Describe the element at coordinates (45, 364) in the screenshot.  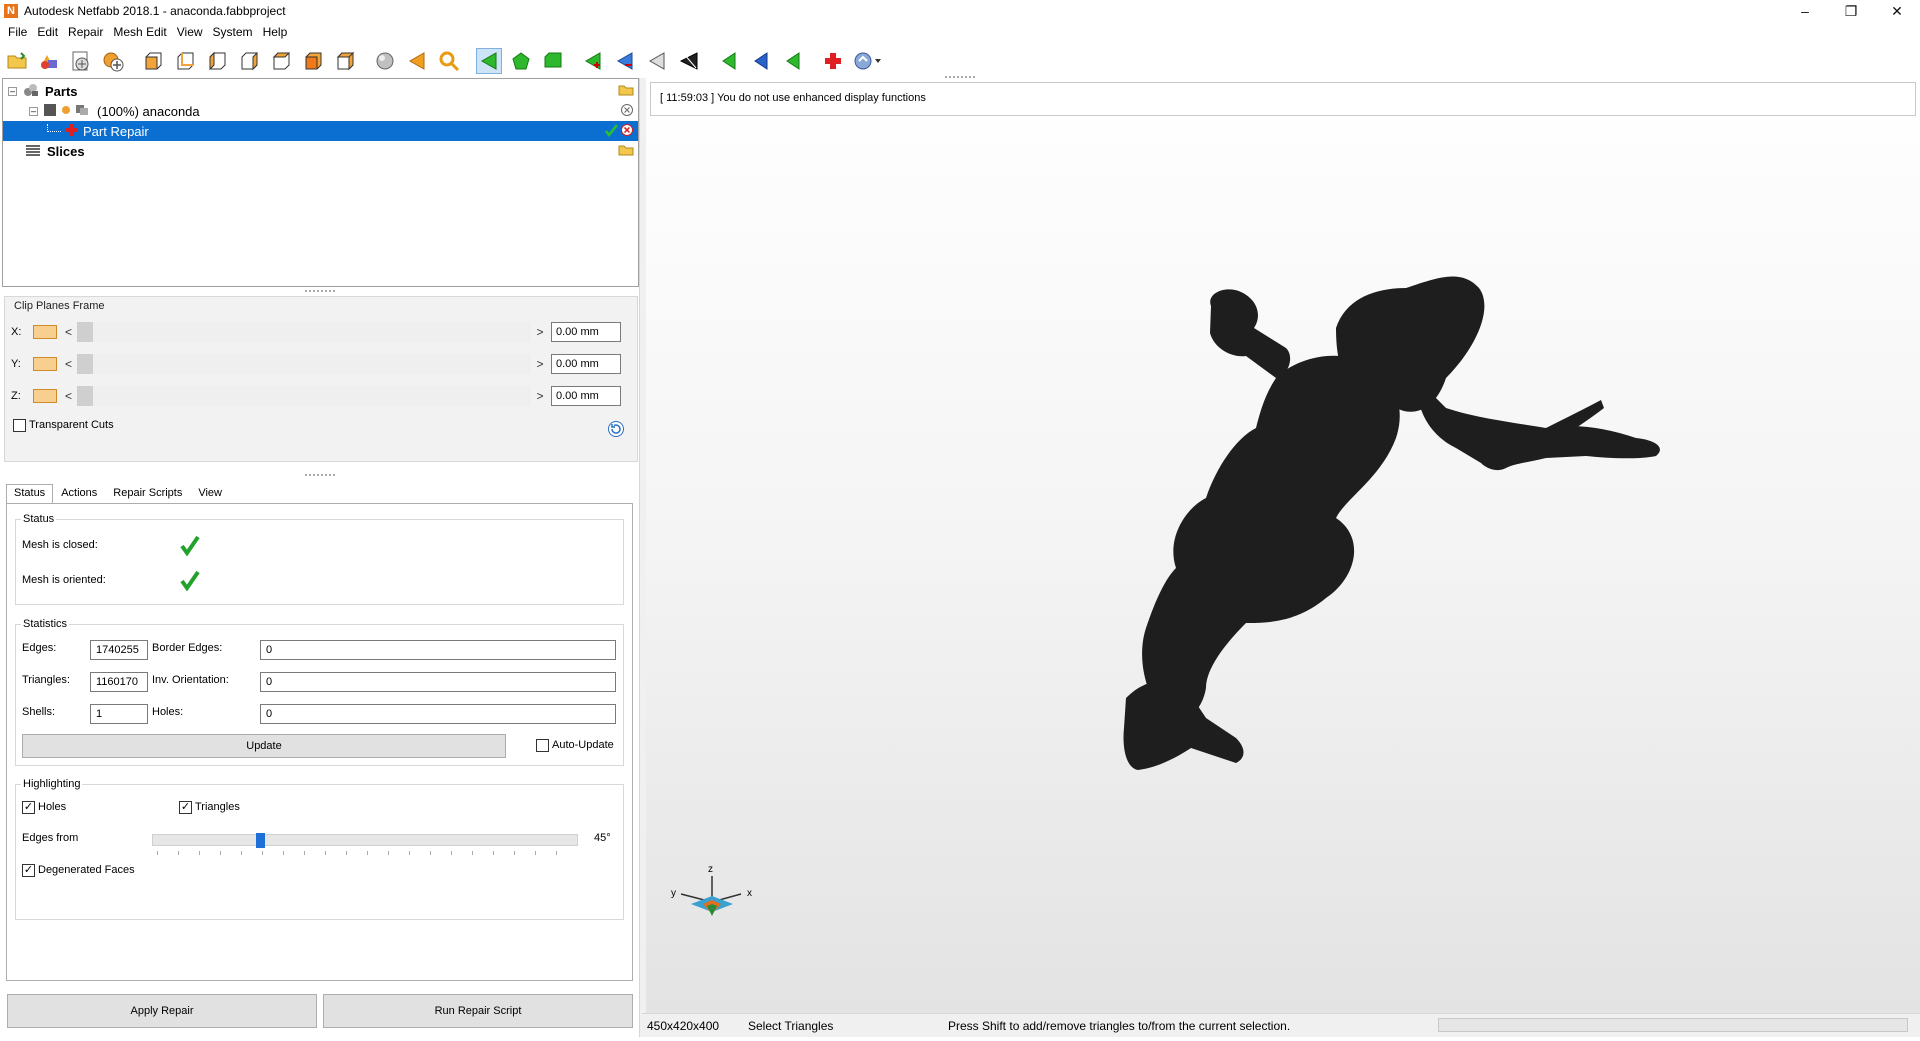
I see `clip-y-toggle` at that location.